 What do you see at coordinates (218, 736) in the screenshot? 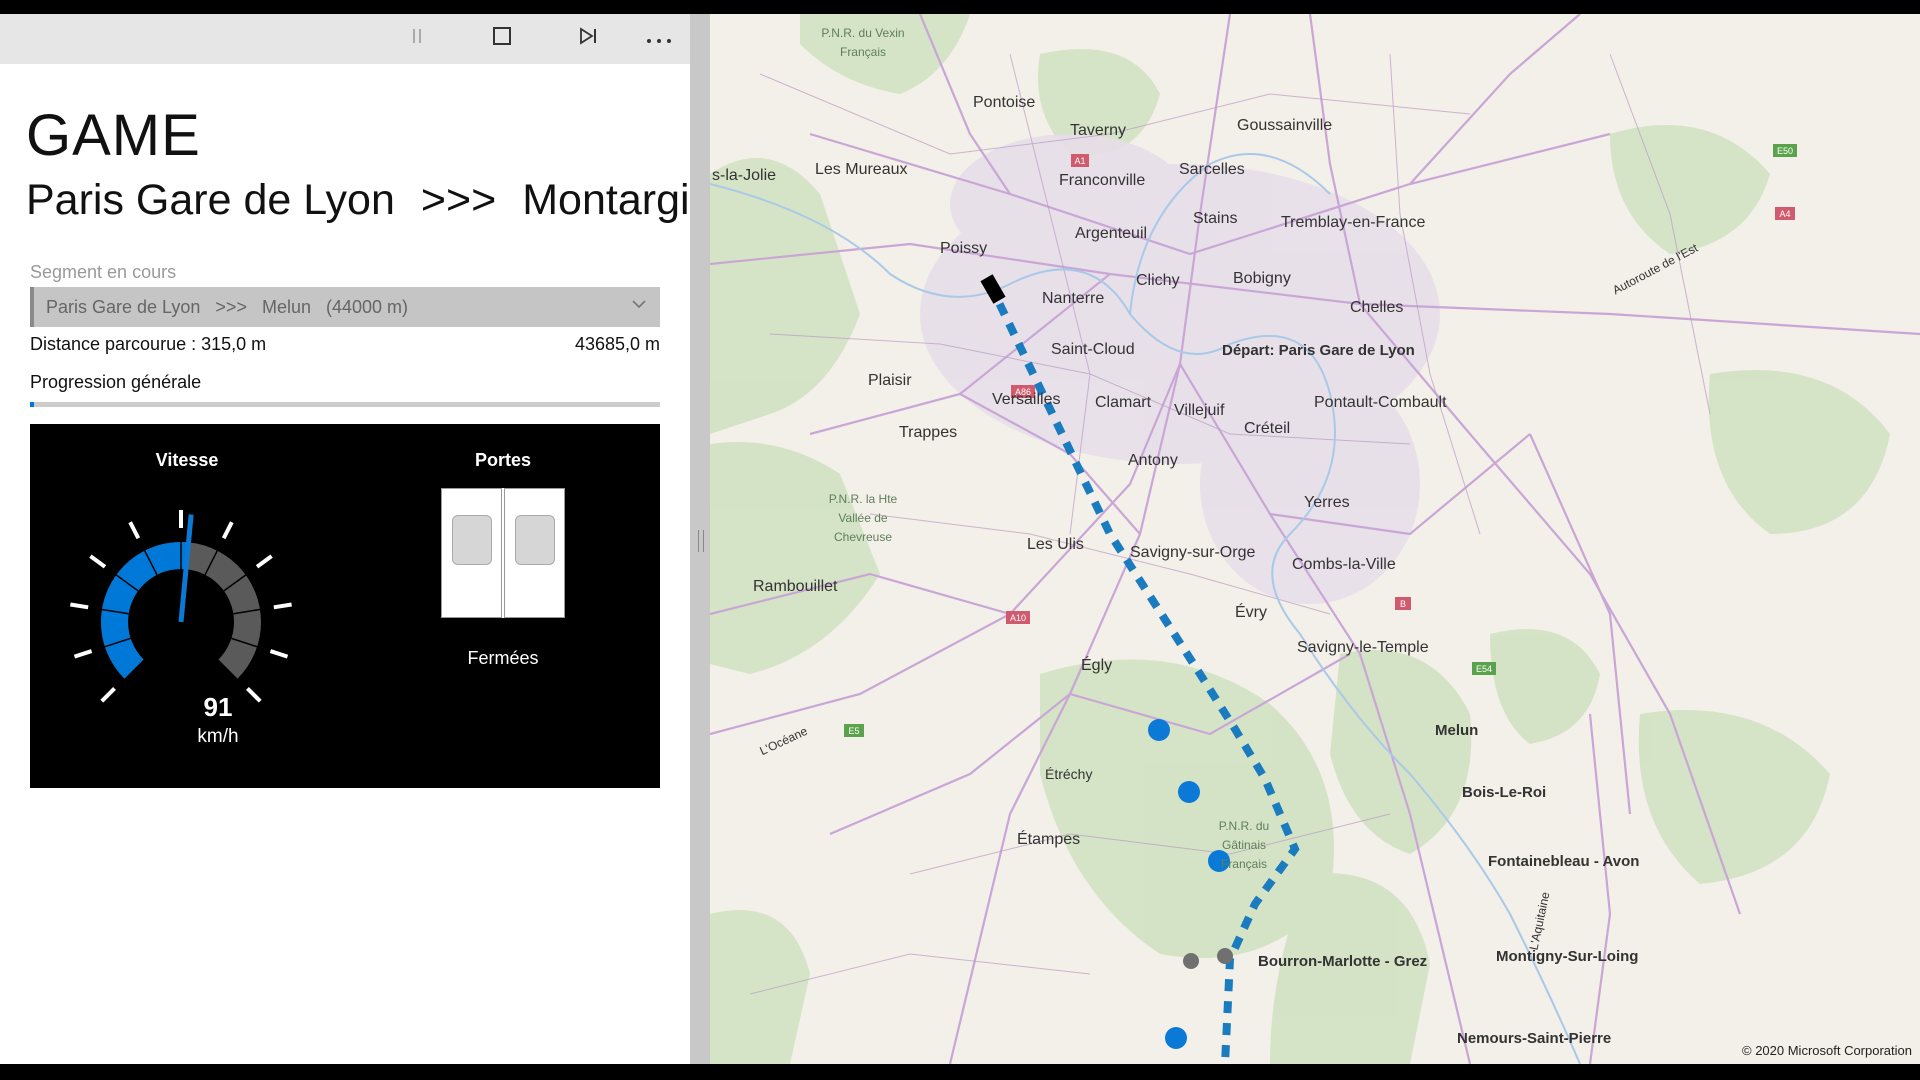
I see `speed-unit: km/h` at bounding box center [218, 736].